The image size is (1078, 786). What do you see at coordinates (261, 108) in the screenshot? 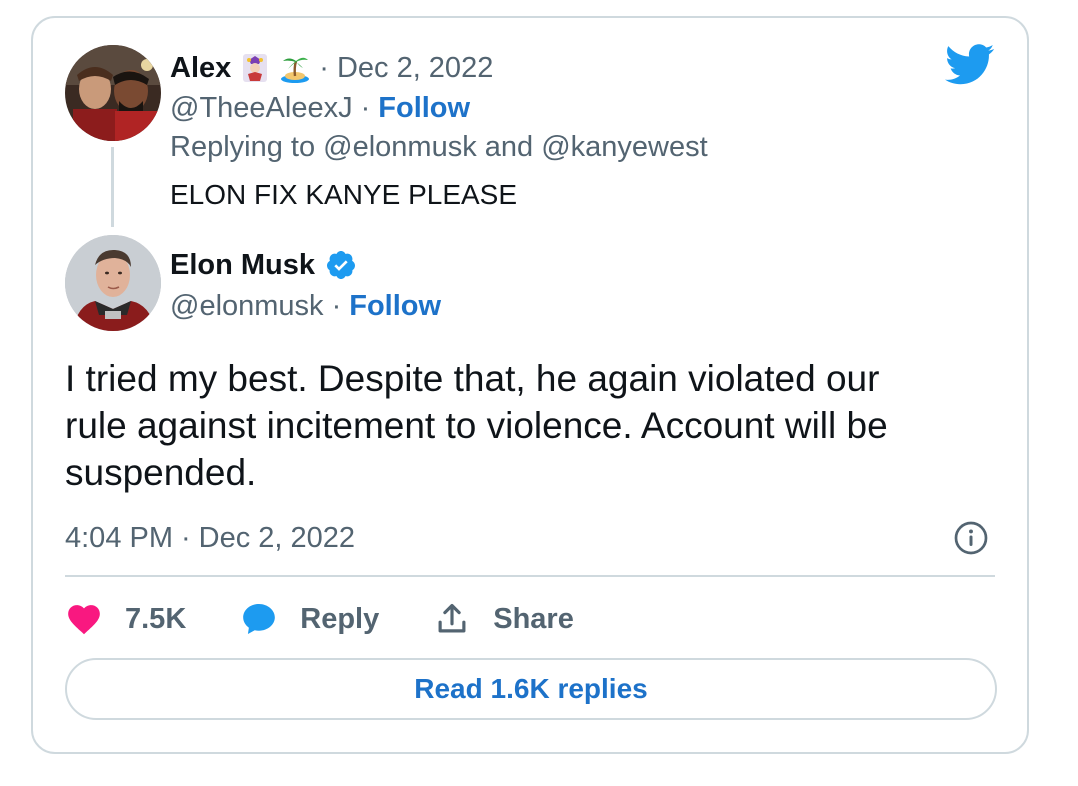
I see `quoted-handle: @TheeAleexJ` at bounding box center [261, 108].